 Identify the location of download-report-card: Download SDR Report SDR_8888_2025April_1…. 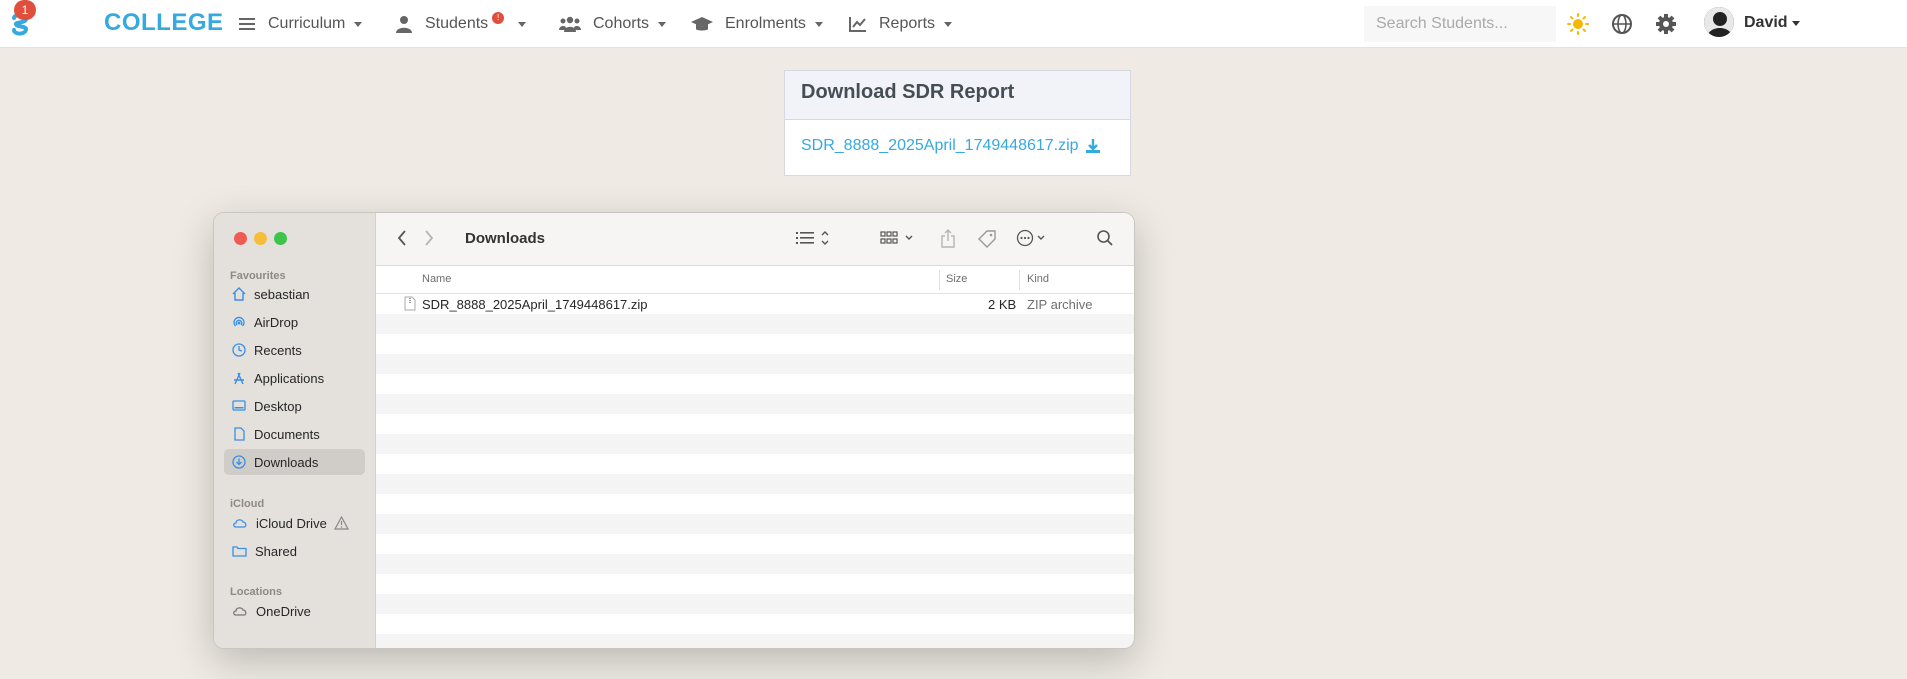
(957, 123).